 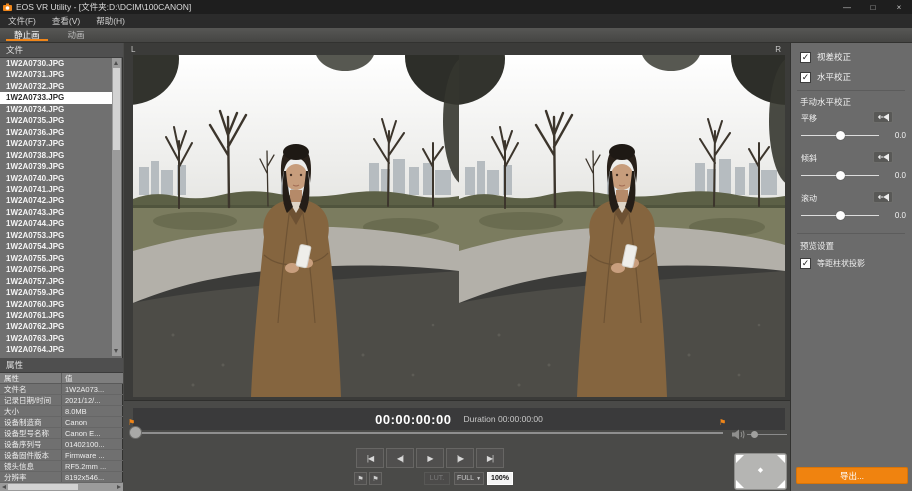 What do you see at coordinates (430, 458) in the screenshot?
I see `play-button: ▶` at bounding box center [430, 458].